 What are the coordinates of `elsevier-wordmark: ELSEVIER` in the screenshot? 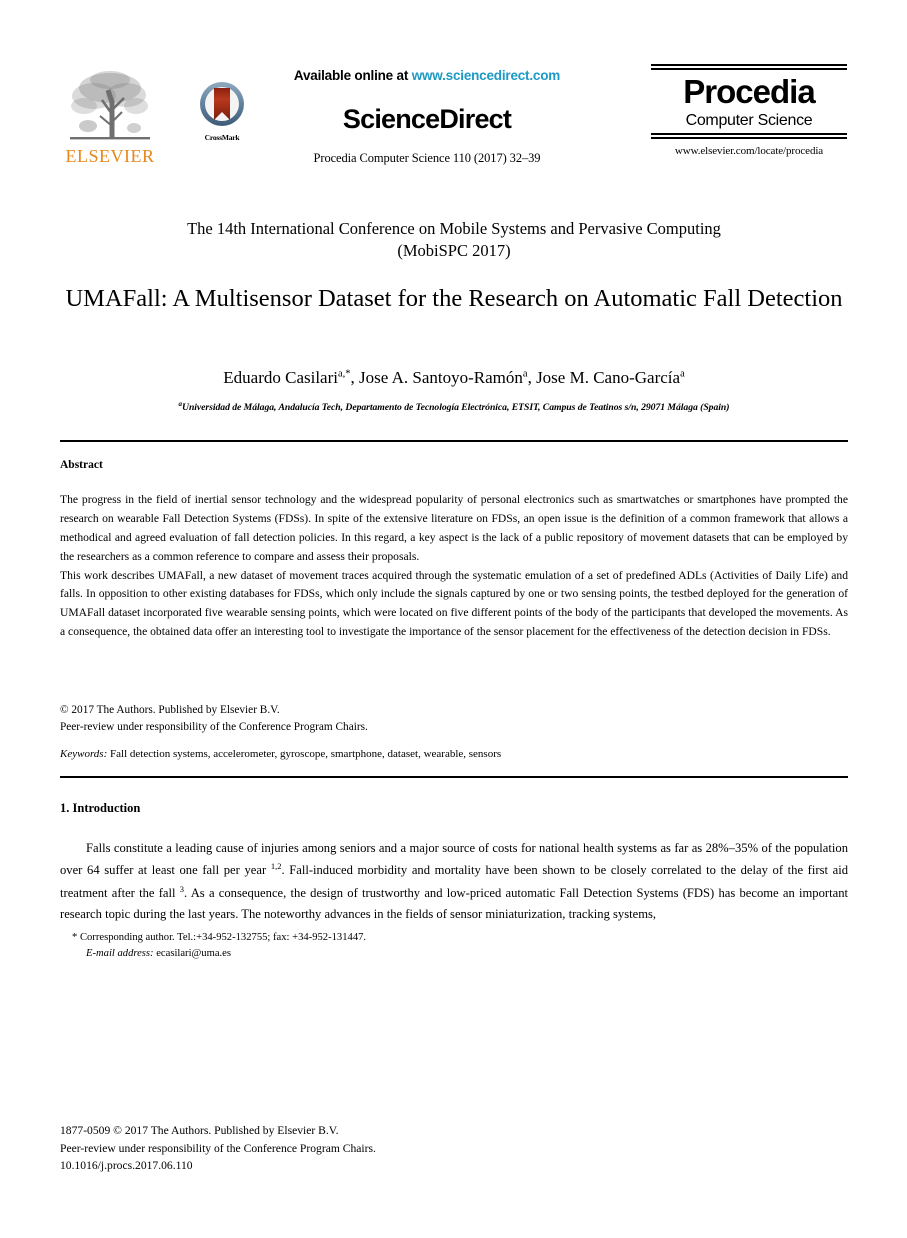 It's located at (110, 156).